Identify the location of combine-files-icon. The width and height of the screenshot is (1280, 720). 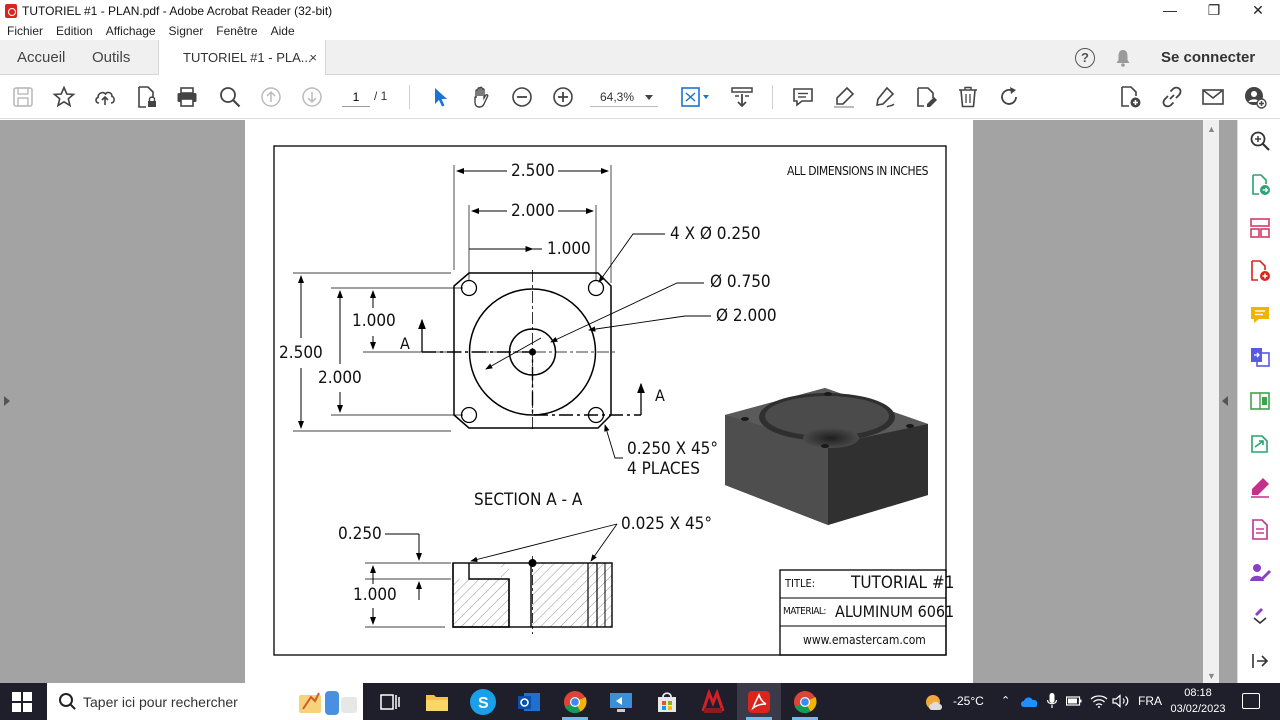
(1260, 357).